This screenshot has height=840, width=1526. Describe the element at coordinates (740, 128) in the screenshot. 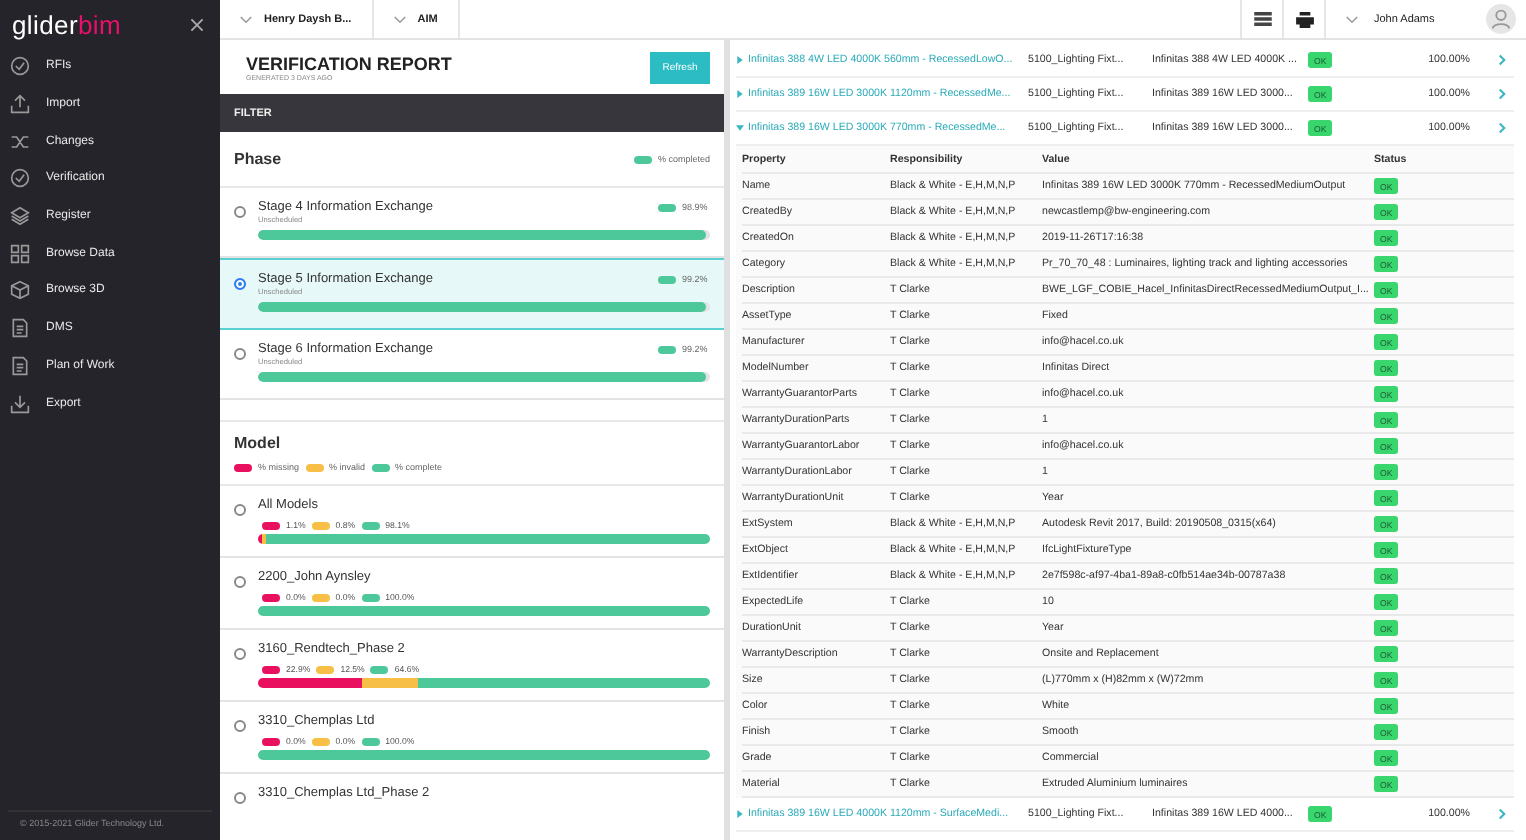

I see `caret-down-icon` at that location.